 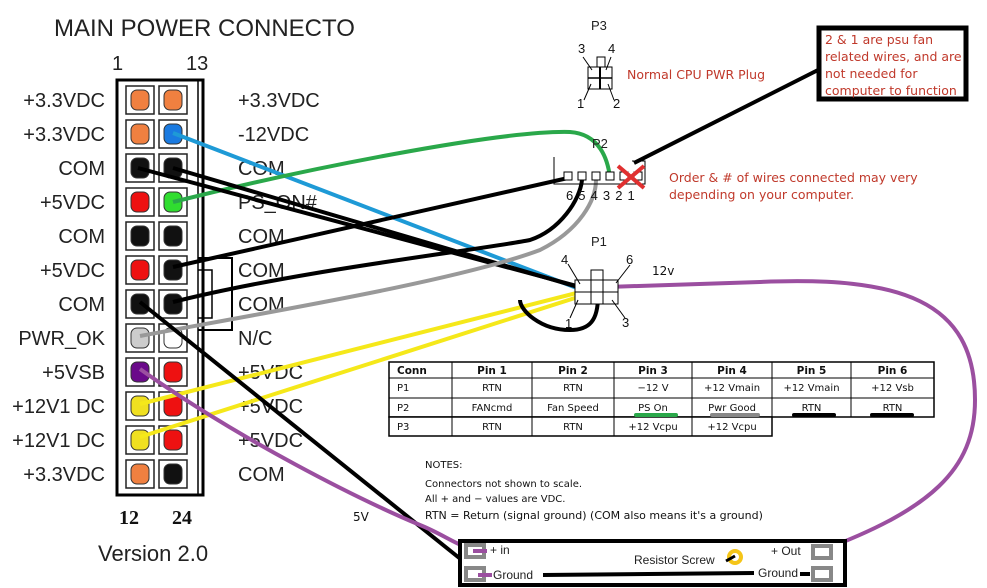 I want to click on pin-number-12: 12, so click(x=129, y=518).